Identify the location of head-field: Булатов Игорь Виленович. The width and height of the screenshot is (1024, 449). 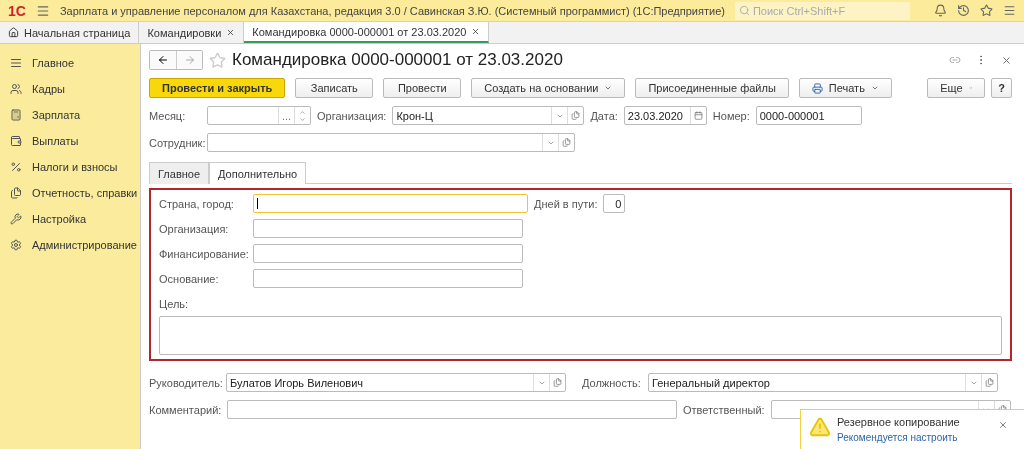
(396, 382).